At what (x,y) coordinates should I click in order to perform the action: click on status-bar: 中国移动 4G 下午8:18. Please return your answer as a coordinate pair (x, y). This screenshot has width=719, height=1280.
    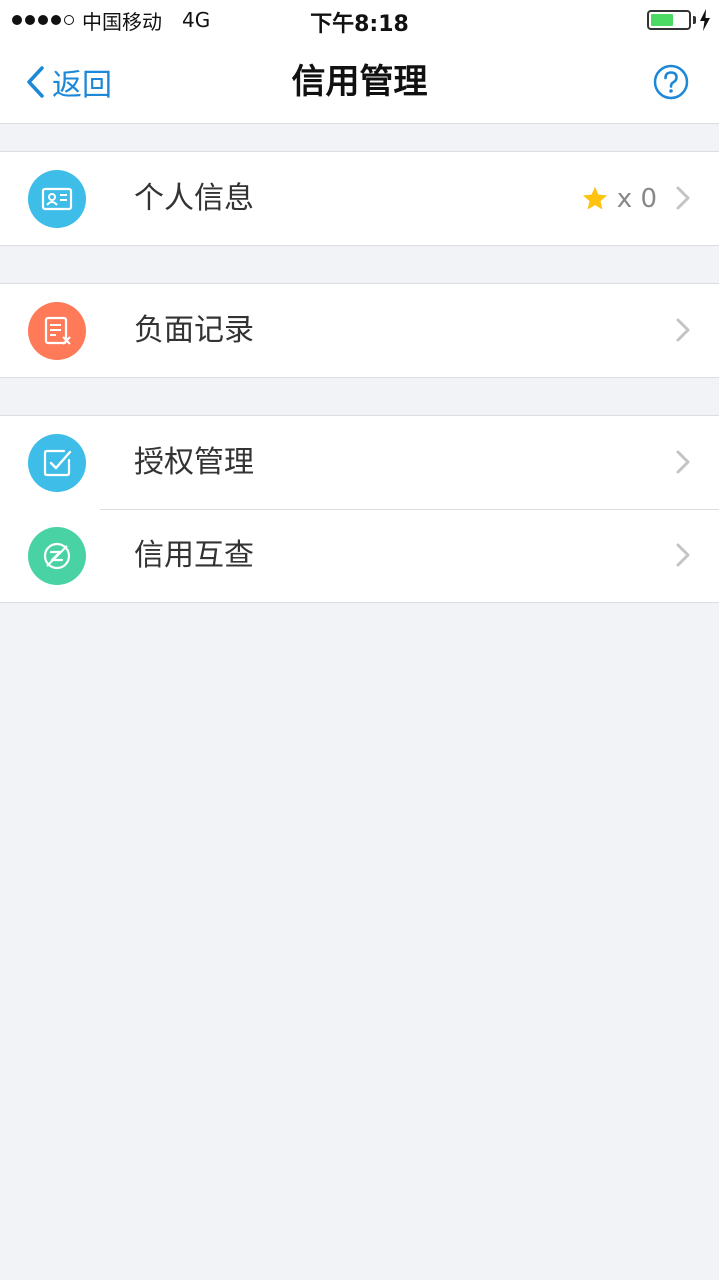
    Looking at the image, I should click on (359, 20).